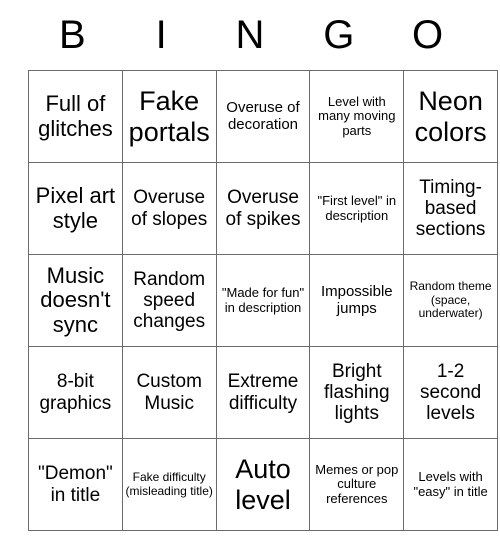 The height and width of the screenshot is (544, 500). Describe the element at coordinates (339, 35) in the screenshot. I see `header-letter-g: G` at that location.